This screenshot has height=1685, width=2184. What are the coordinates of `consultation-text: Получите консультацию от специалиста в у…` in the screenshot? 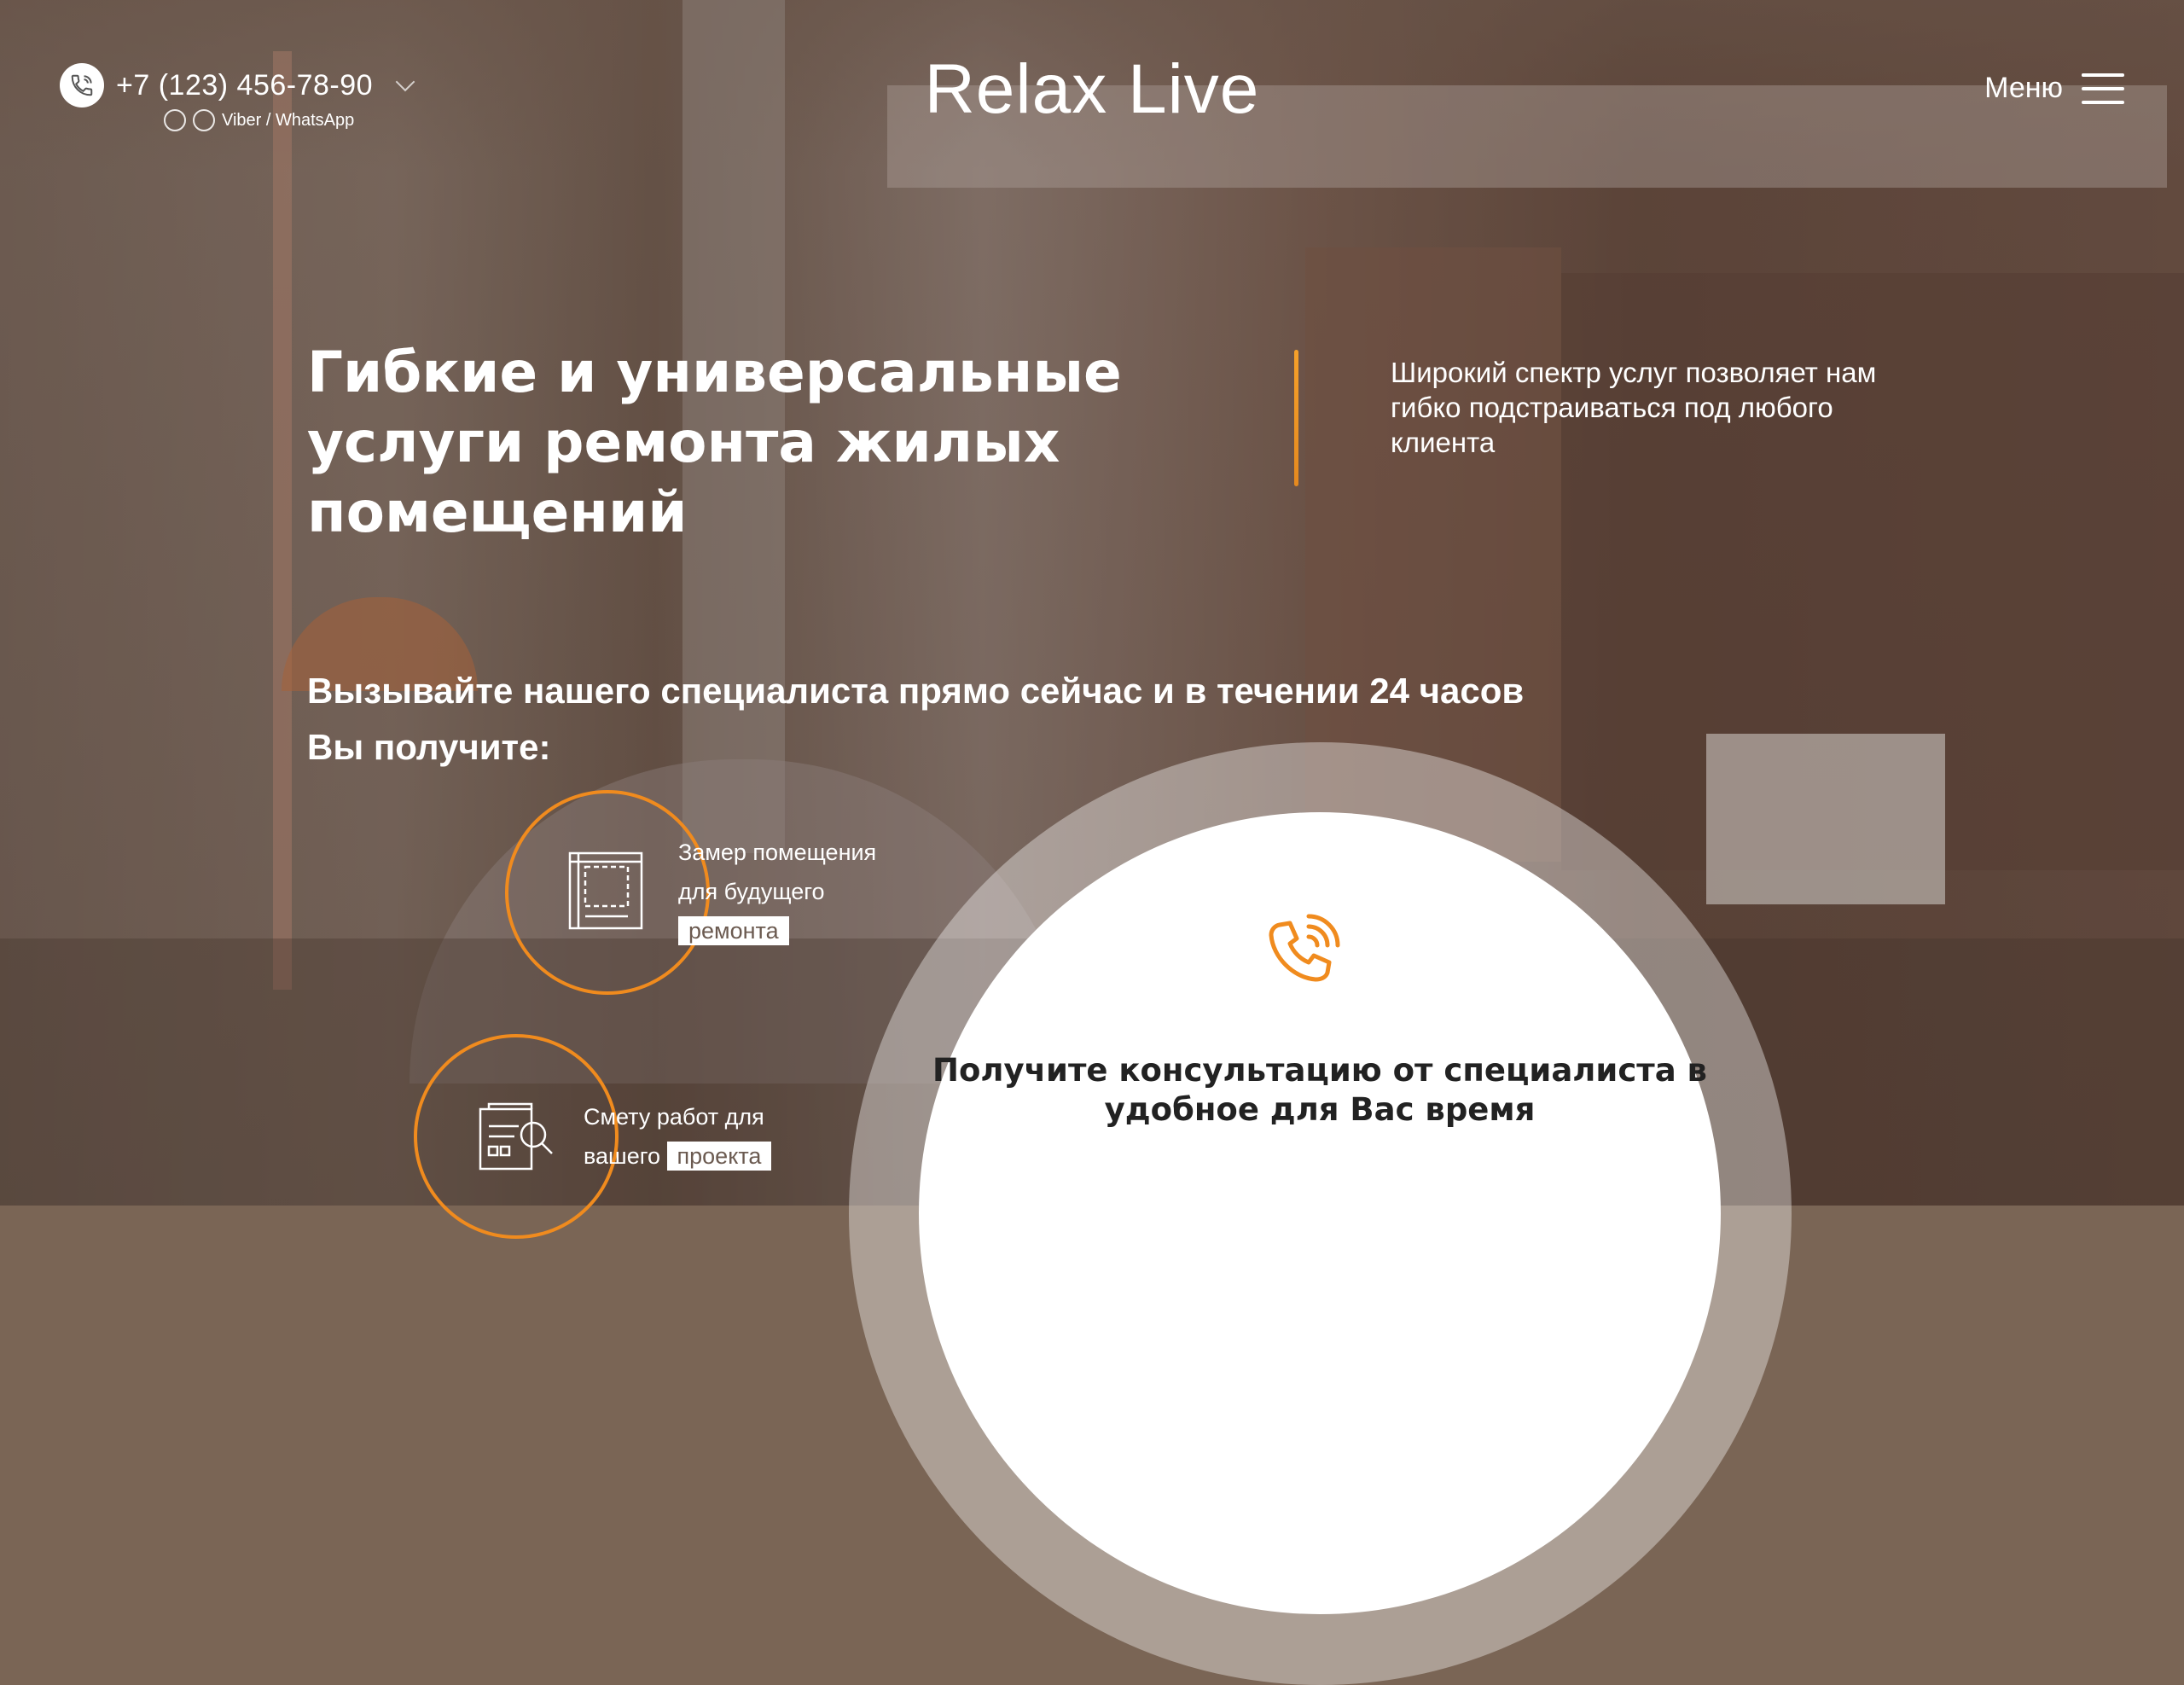 It's located at (1319, 1090).